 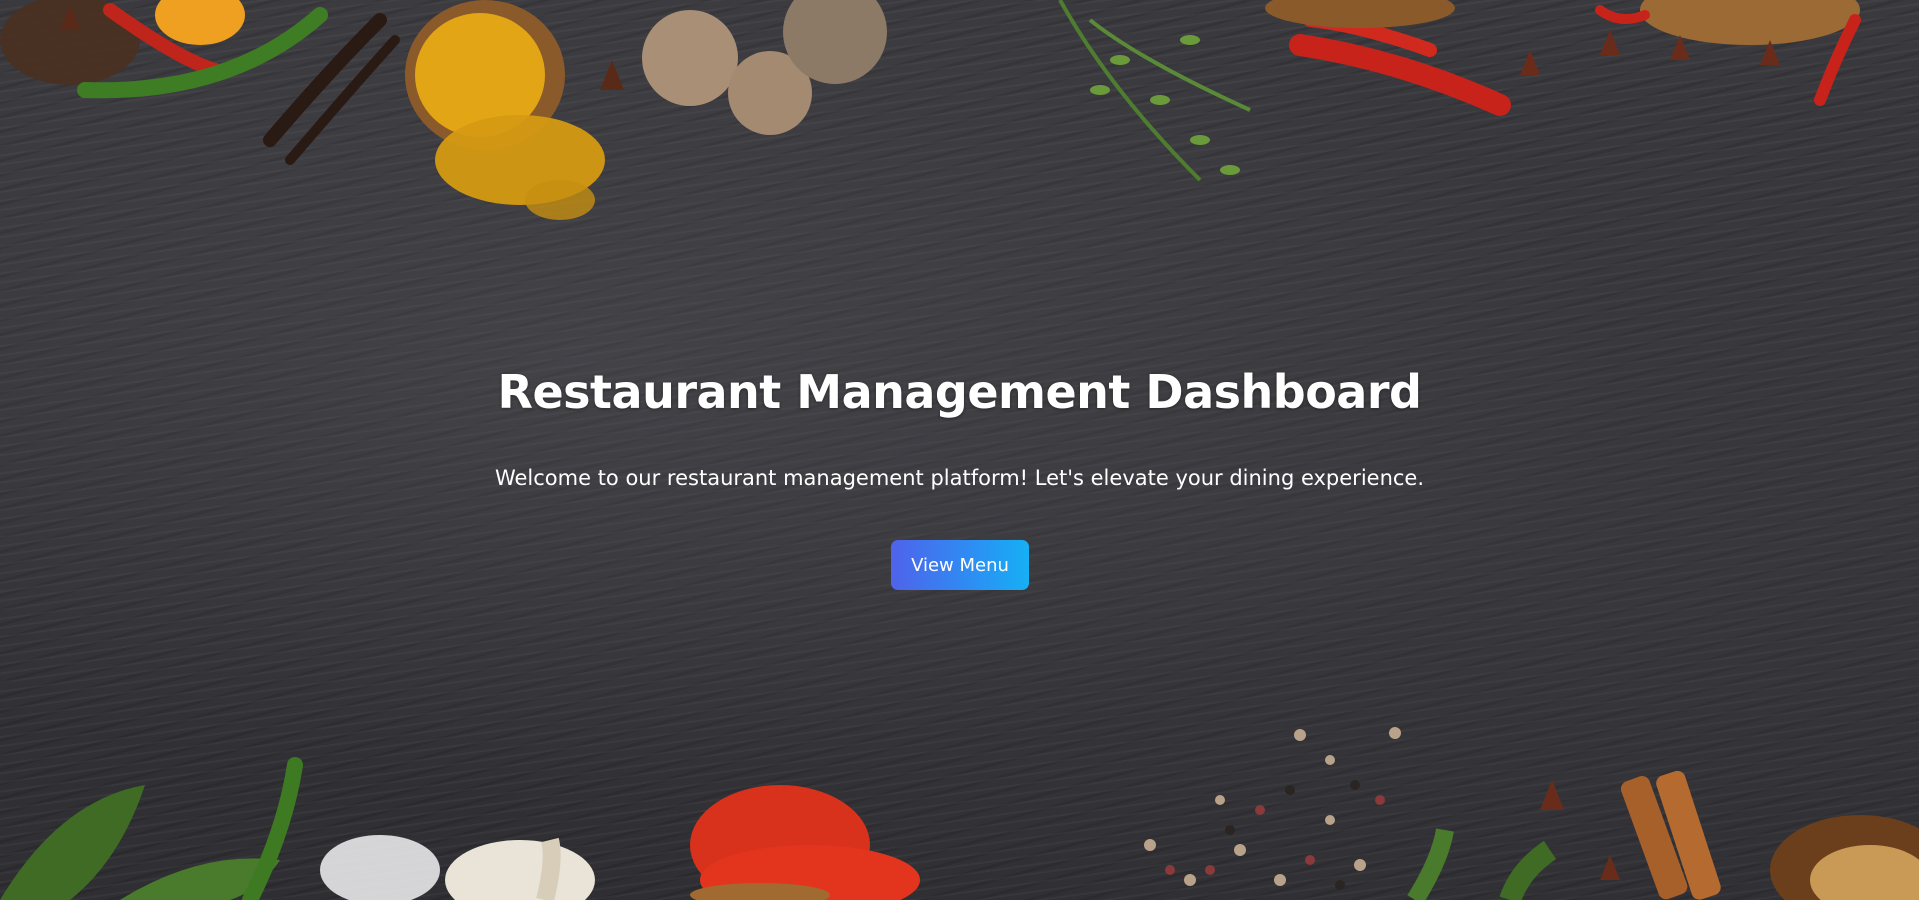 I want to click on page-title: Restaurant Management Dashboard, so click(x=959, y=392).